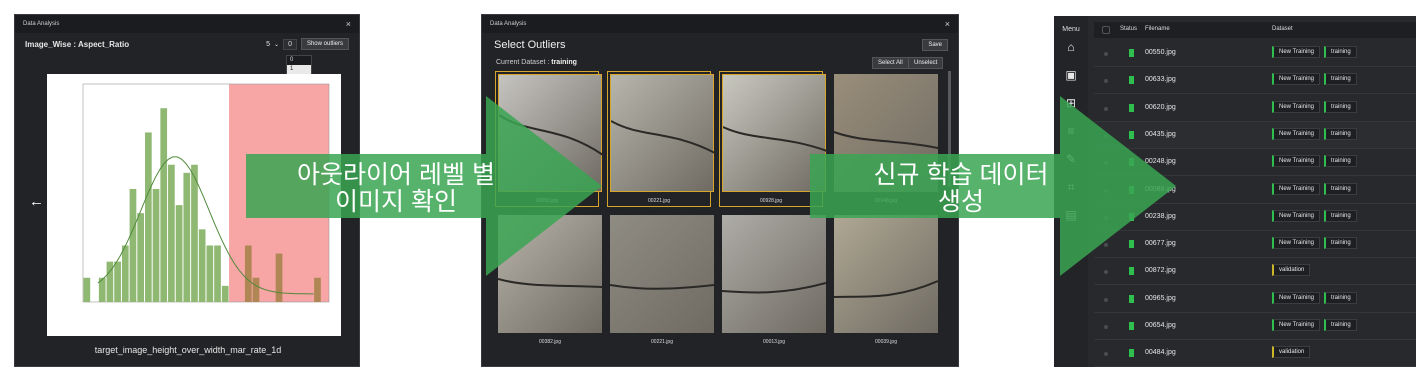  I want to click on arrow-1-line-2: 이미지 확인, so click(396, 202).